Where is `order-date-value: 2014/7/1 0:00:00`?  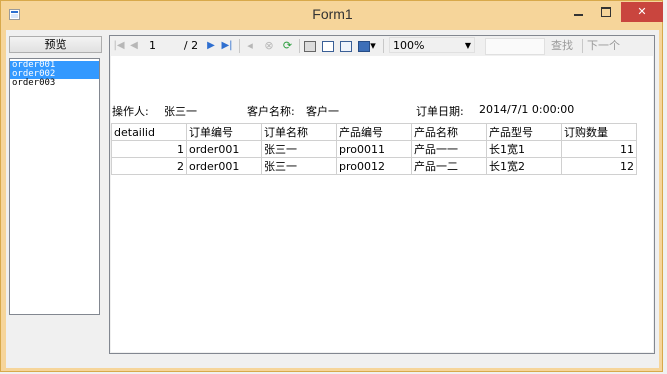
order-date-value: 2014/7/1 0:00:00 is located at coordinates (527, 109).